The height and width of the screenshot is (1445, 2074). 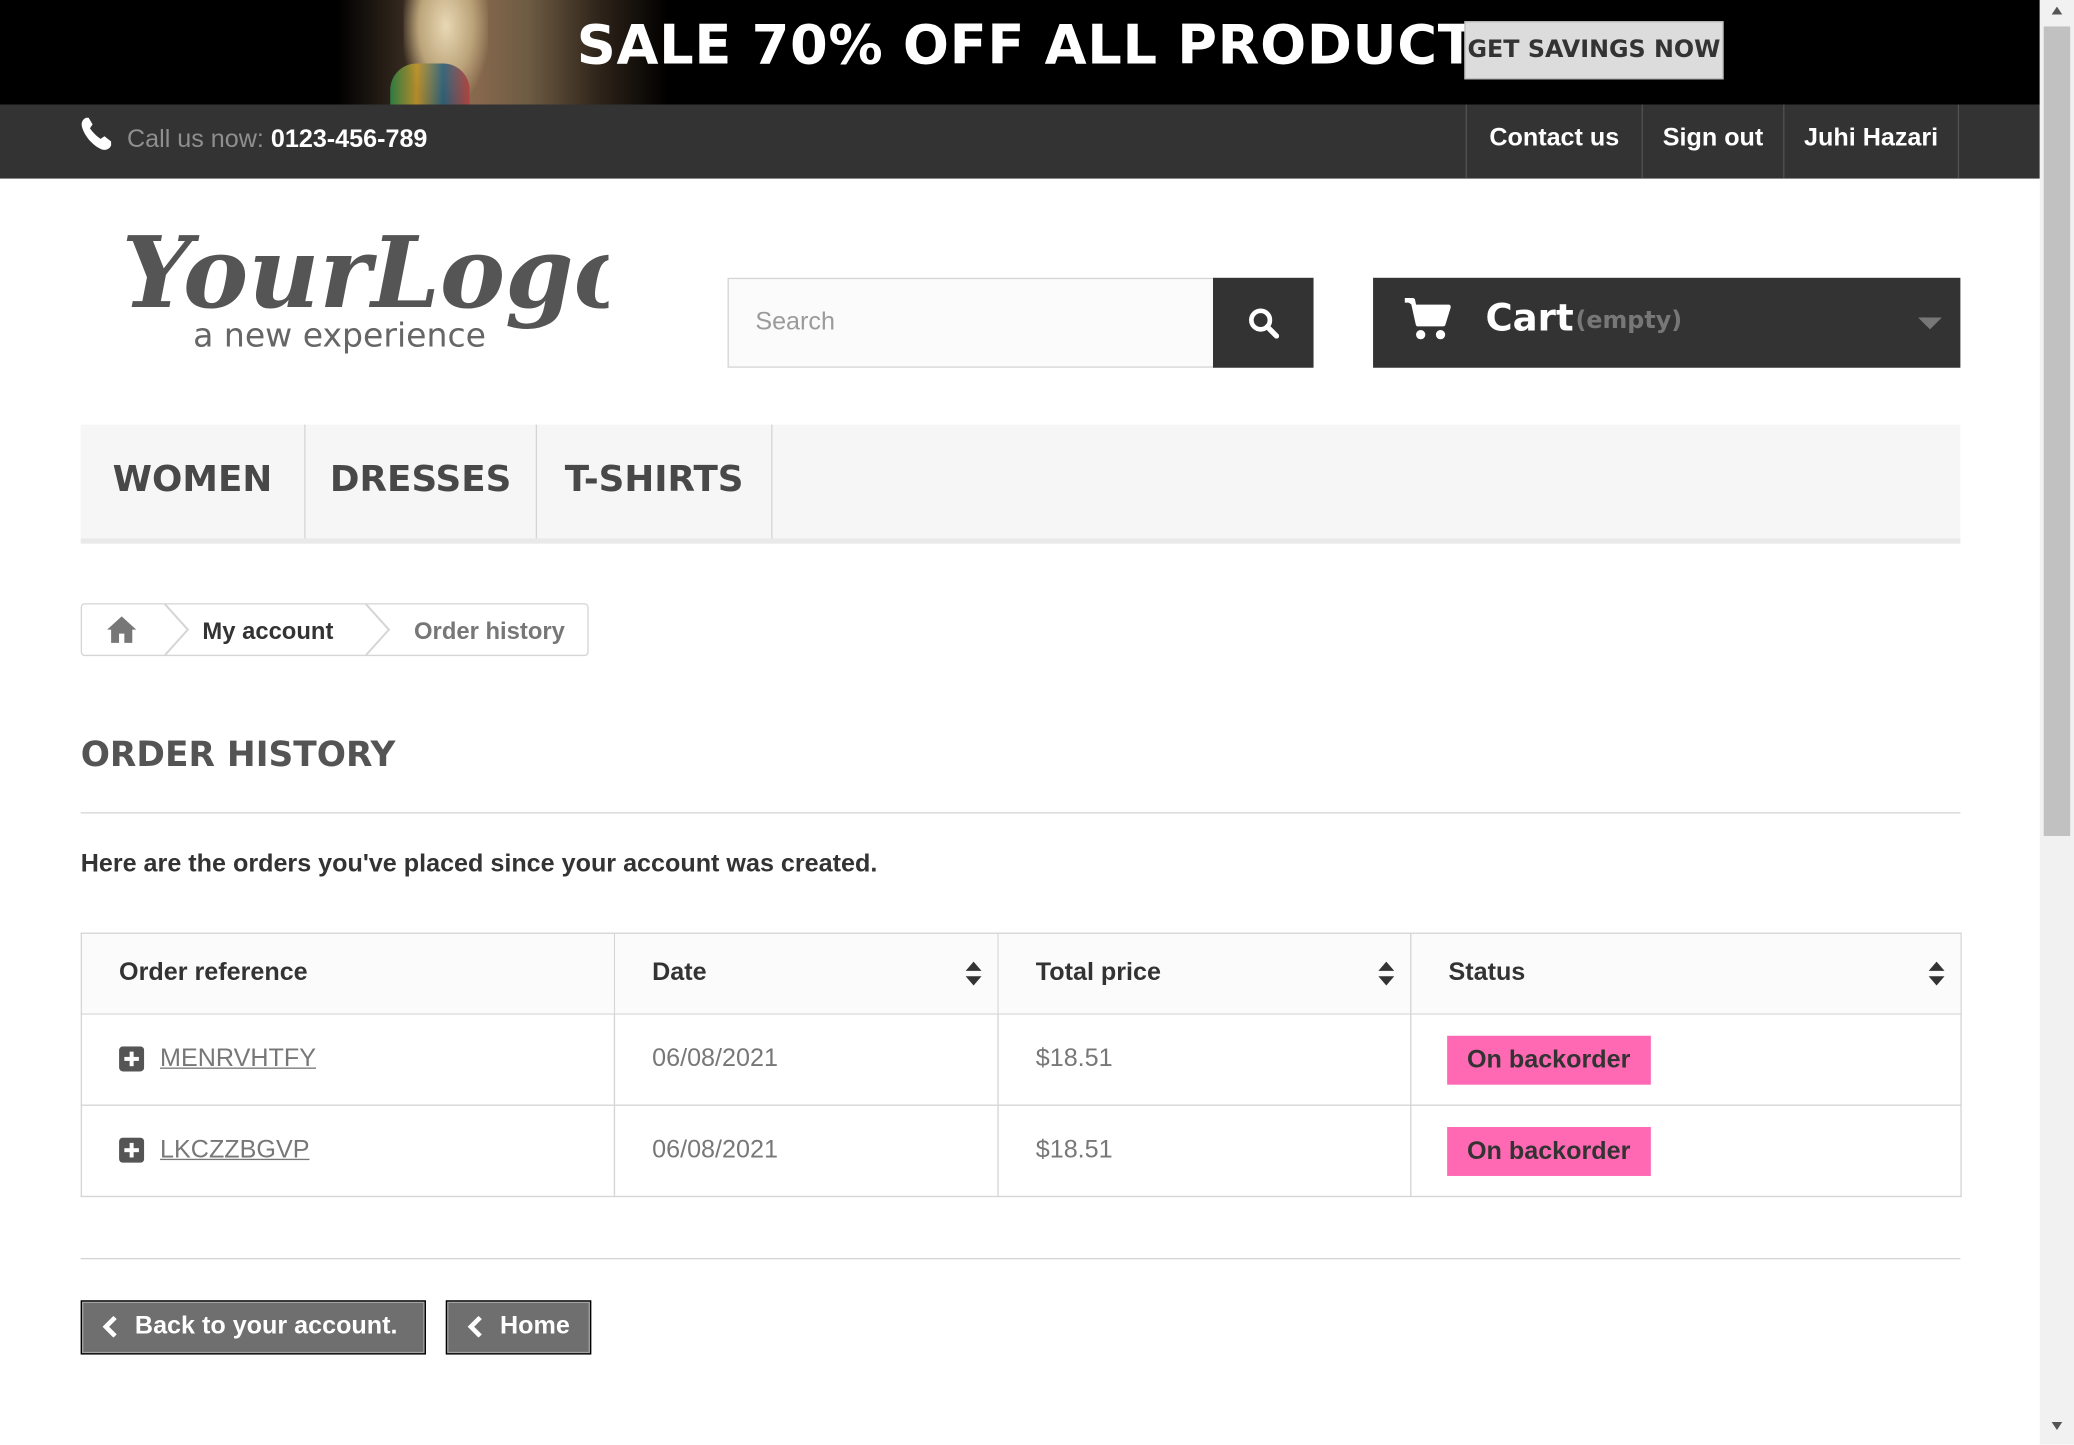 I want to click on column-header-date: Date, so click(x=806, y=973).